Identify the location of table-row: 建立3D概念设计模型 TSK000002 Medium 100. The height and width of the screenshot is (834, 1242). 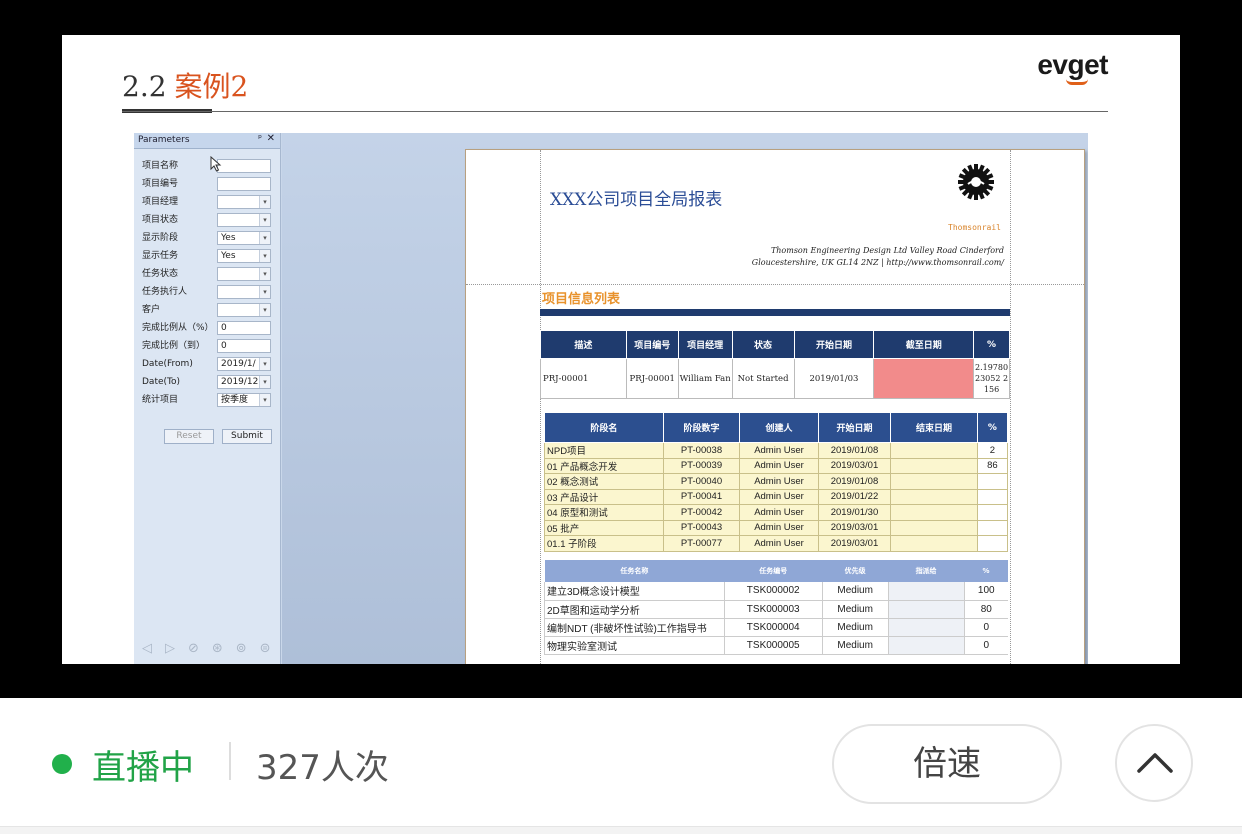
(776, 591).